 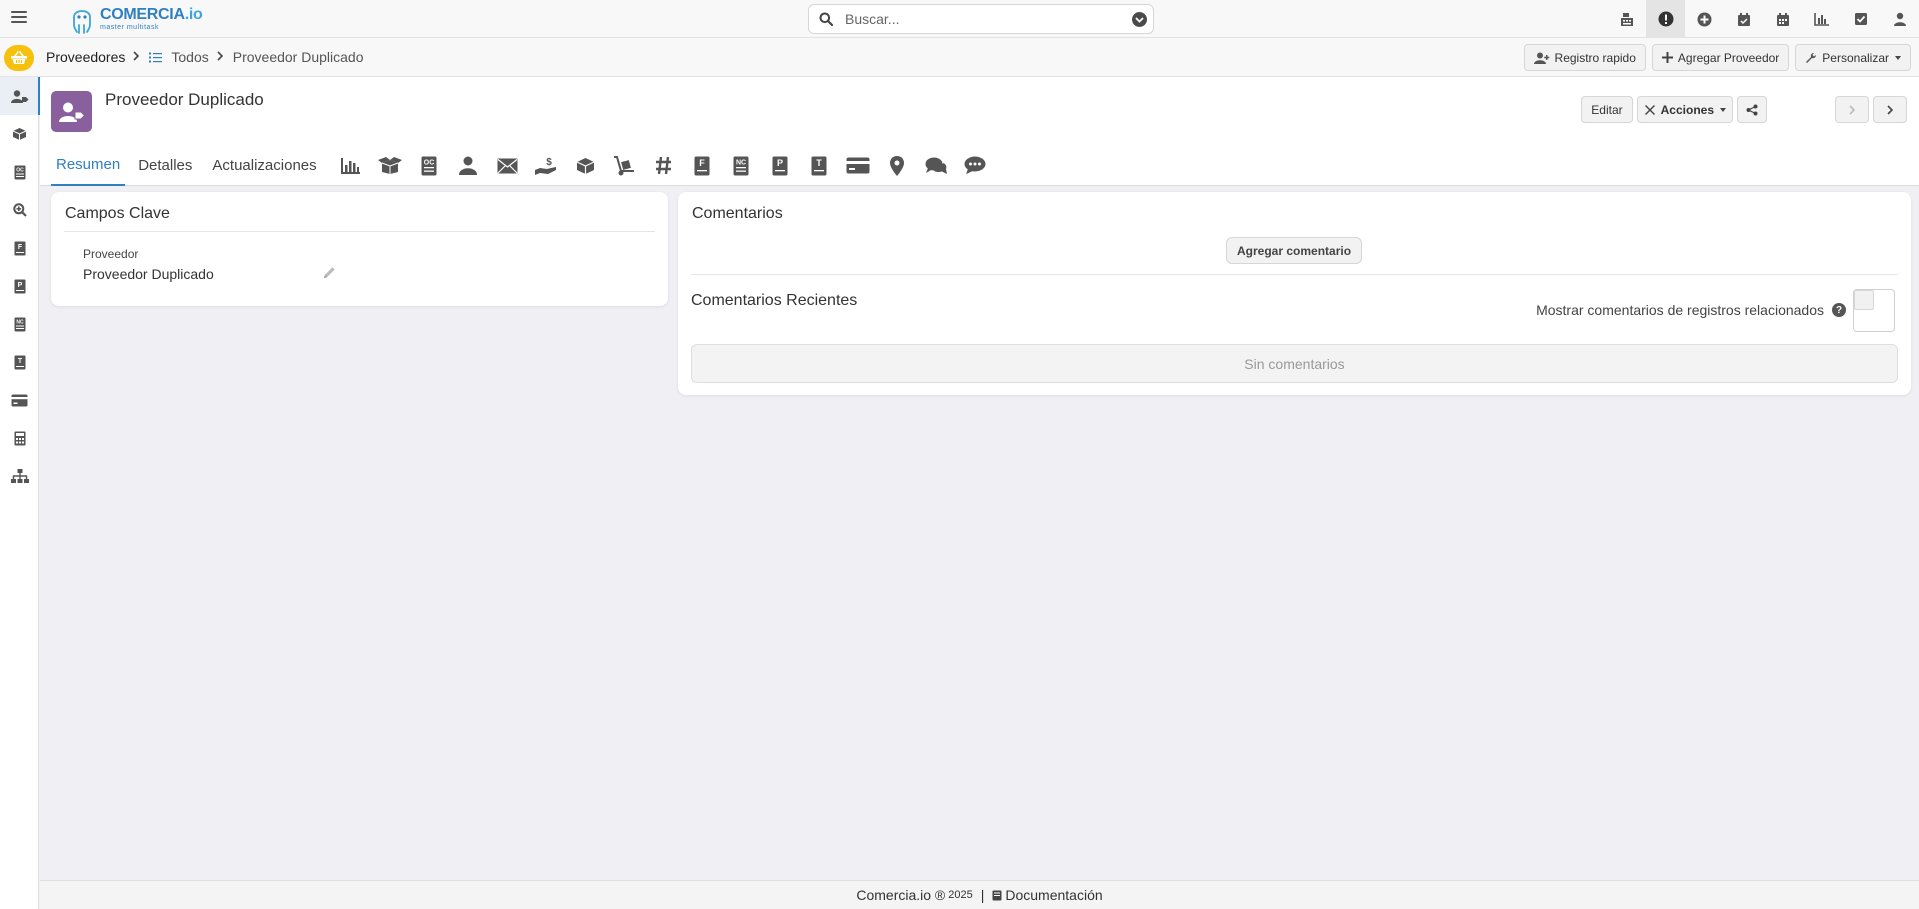 I want to click on breadcrumb-list: Todos, so click(x=179, y=57).